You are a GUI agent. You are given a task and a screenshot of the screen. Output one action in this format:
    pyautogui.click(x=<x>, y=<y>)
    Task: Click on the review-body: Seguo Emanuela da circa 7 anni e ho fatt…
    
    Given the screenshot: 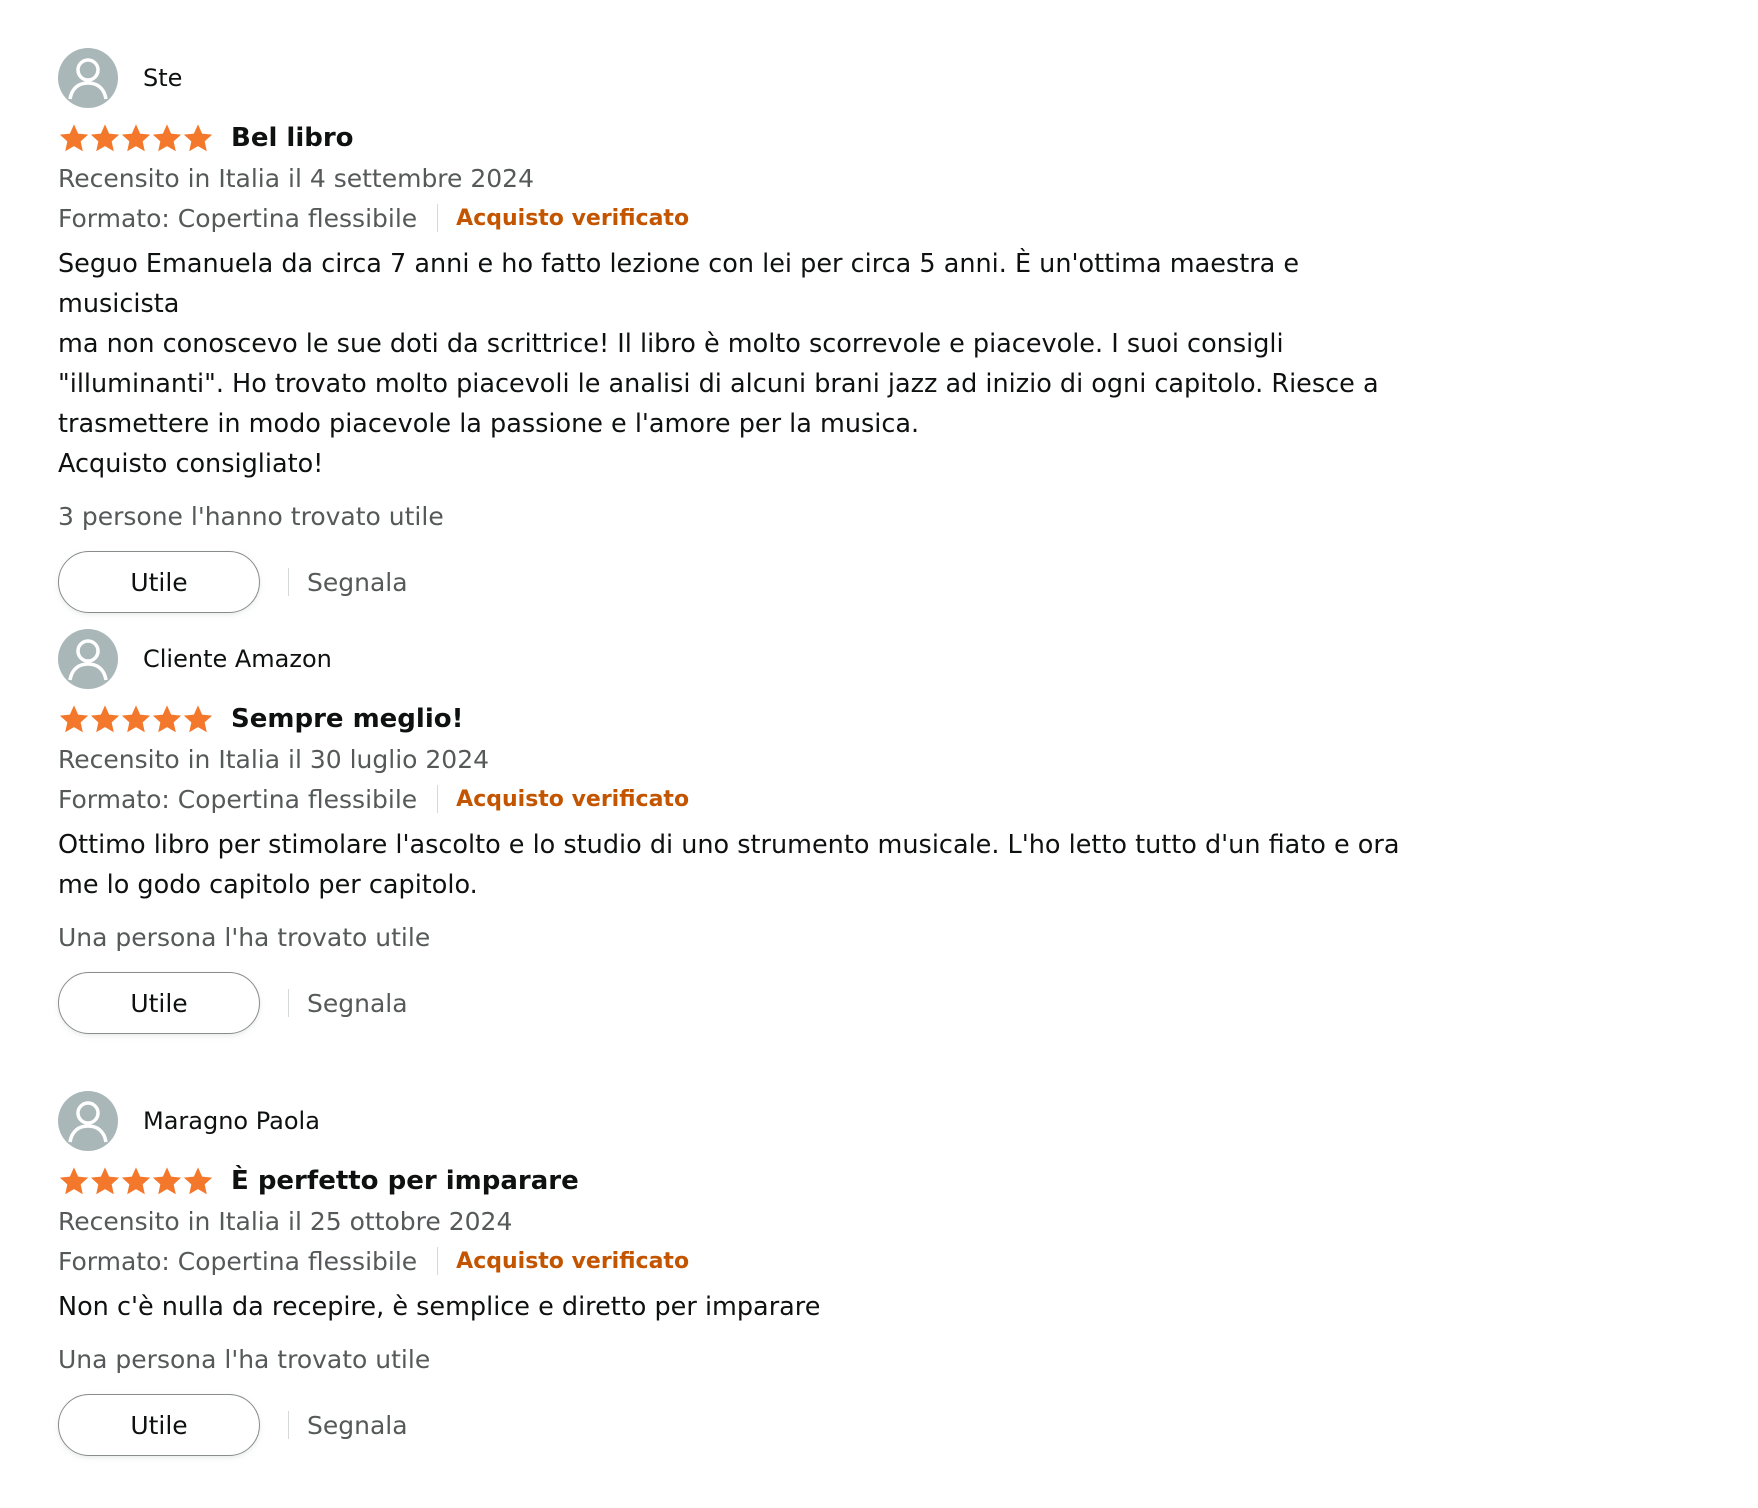 What is the action you would take?
    pyautogui.click(x=718, y=364)
    